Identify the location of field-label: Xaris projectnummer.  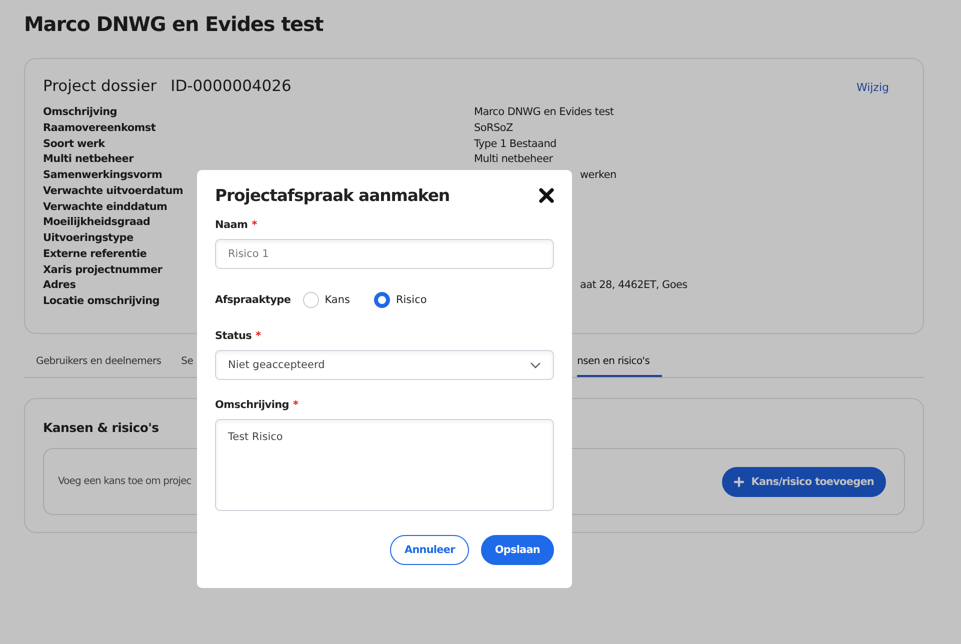
(102, 270).